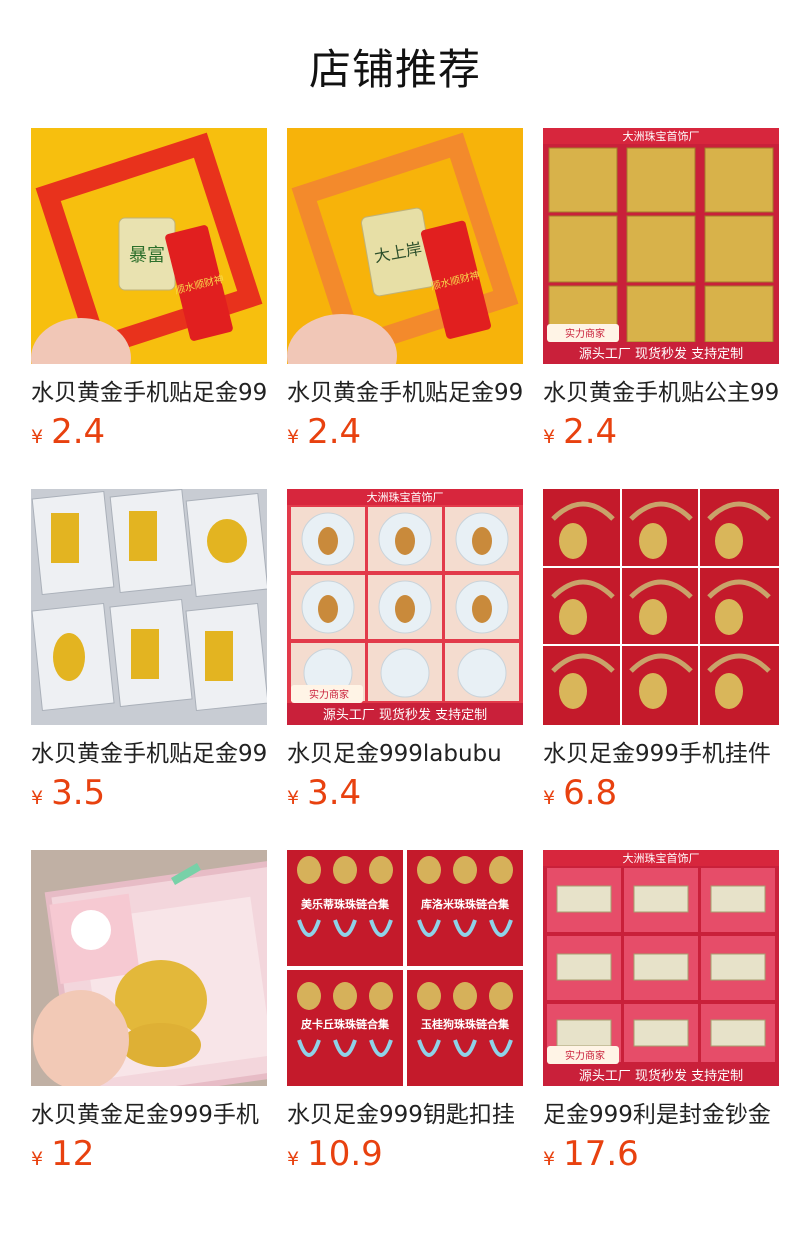 The height and width of the screenshot is (1234, 790). I want to click on image-caption: 暴富, so click(147, 255).